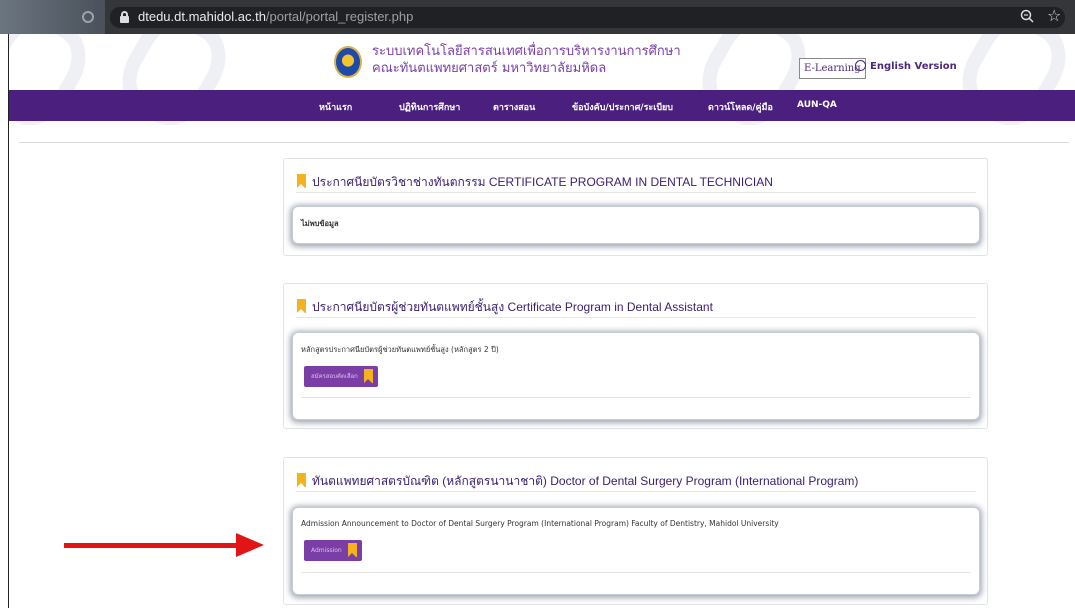  I want to click on globe-icon, so click(860, 65).